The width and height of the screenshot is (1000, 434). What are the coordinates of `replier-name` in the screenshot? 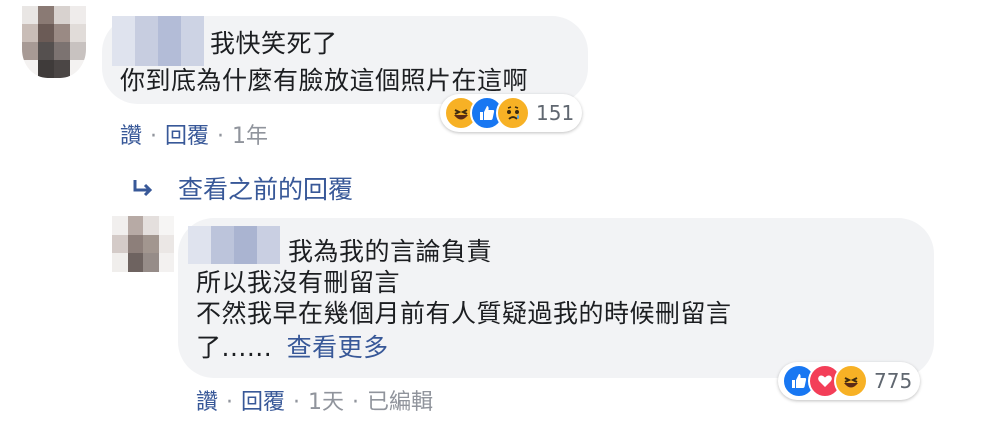 It's located at (234, 245).